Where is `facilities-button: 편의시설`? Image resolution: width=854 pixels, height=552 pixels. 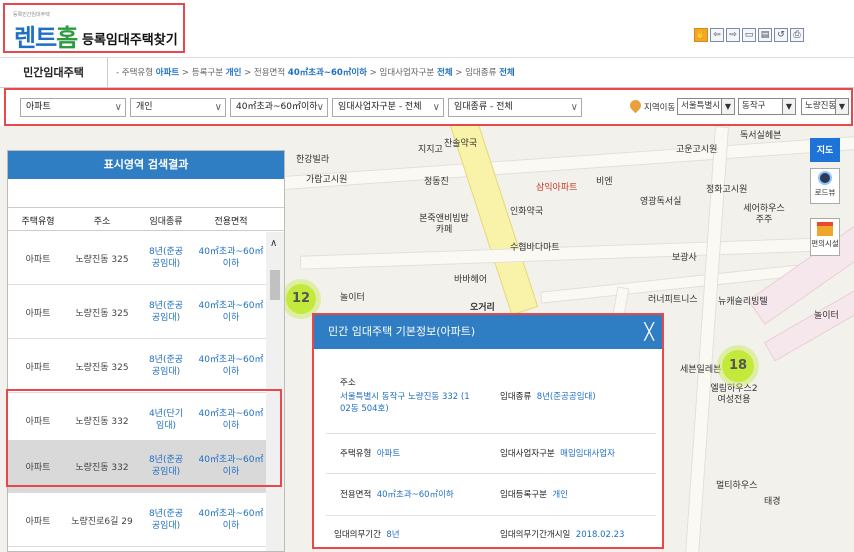
facilities-button: 편의시설 is located at coordinates (825, 237).